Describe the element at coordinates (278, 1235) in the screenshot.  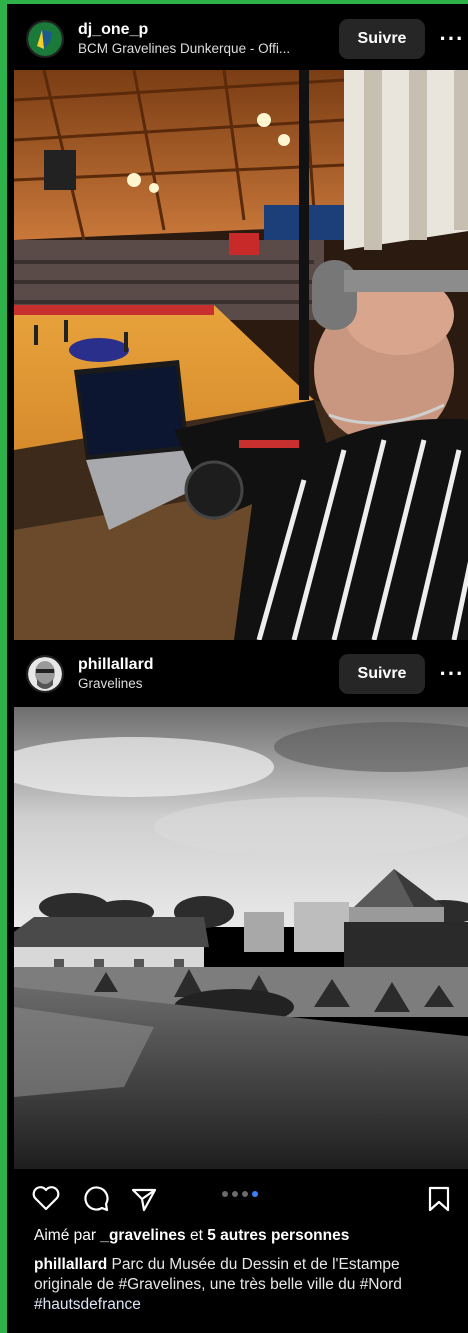
I see `likes-count: 5 autres personnes` at that location.